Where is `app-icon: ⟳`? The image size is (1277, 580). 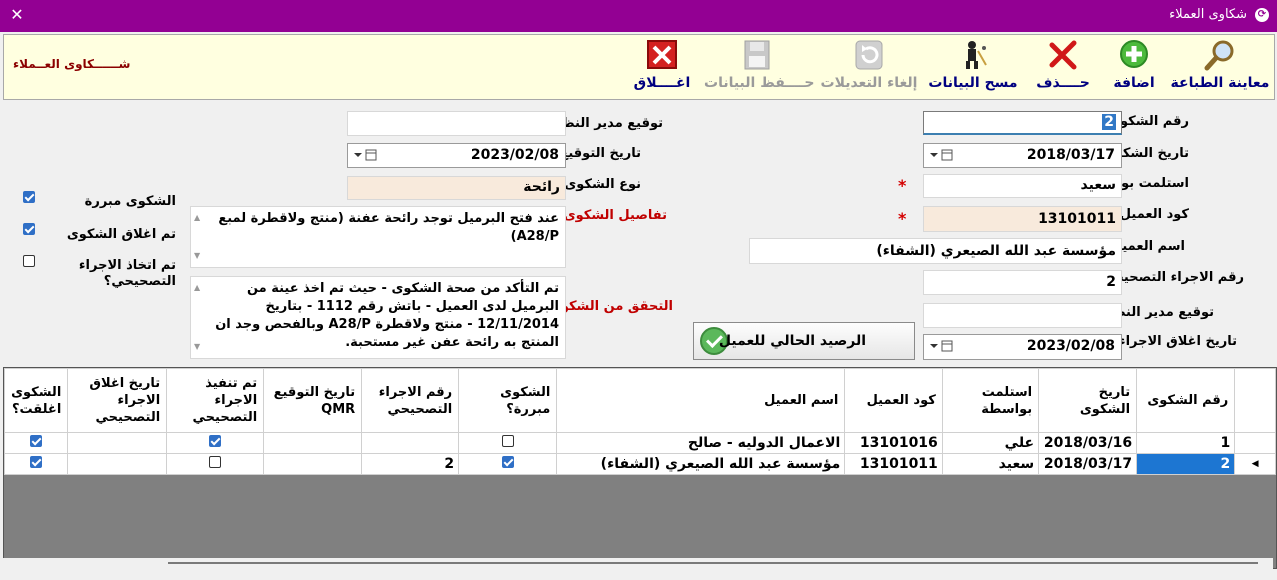 app-icon: ⟳ is located at coordinates (1262, 15).